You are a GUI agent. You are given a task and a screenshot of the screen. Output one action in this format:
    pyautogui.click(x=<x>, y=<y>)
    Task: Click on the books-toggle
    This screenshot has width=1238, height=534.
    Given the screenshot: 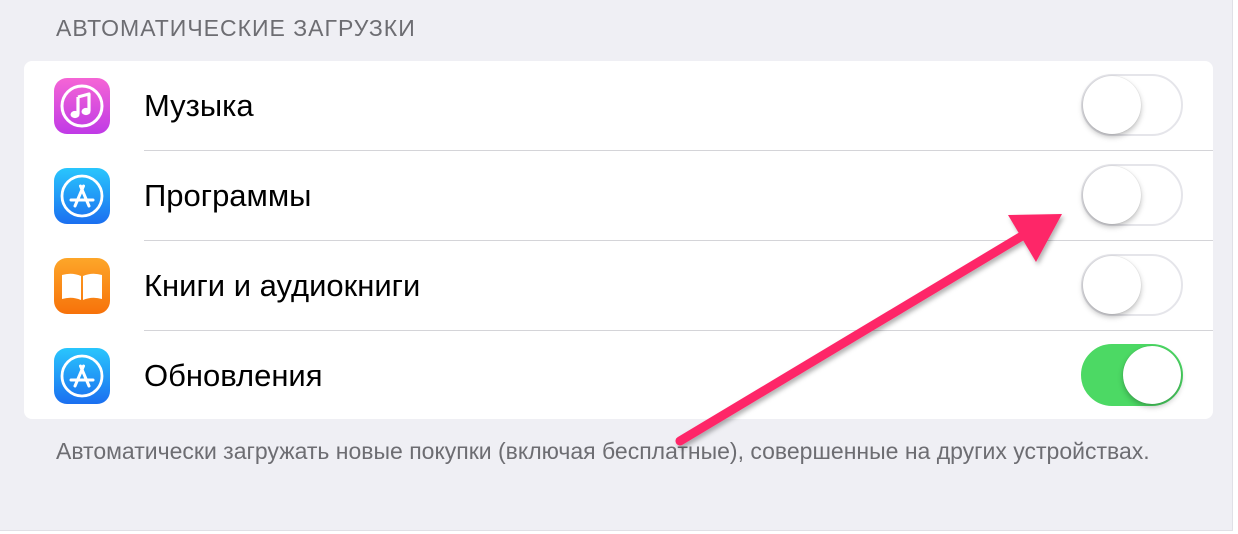 What is the action you would take?
    pyautogui.click(x=1132, y=285)
    